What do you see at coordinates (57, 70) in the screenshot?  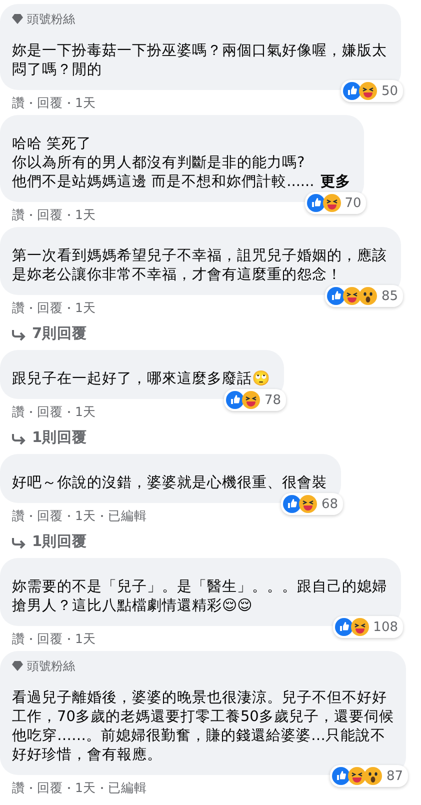 I see `comment-line: 悶了嗎？閒的` at bounding box center [57, 70].